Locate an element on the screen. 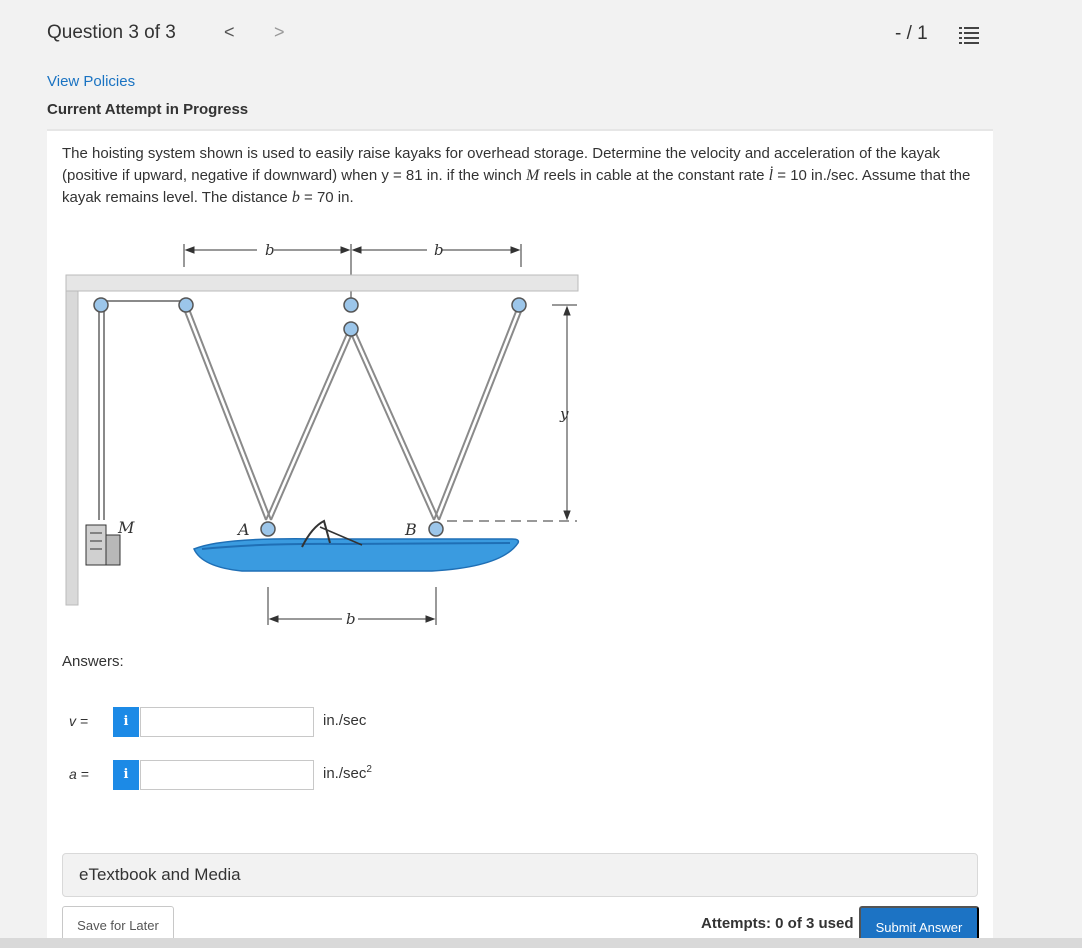 The width and height of the screenshot is (1082, 948). point-a-label: A is located at coordinates (243, 529).